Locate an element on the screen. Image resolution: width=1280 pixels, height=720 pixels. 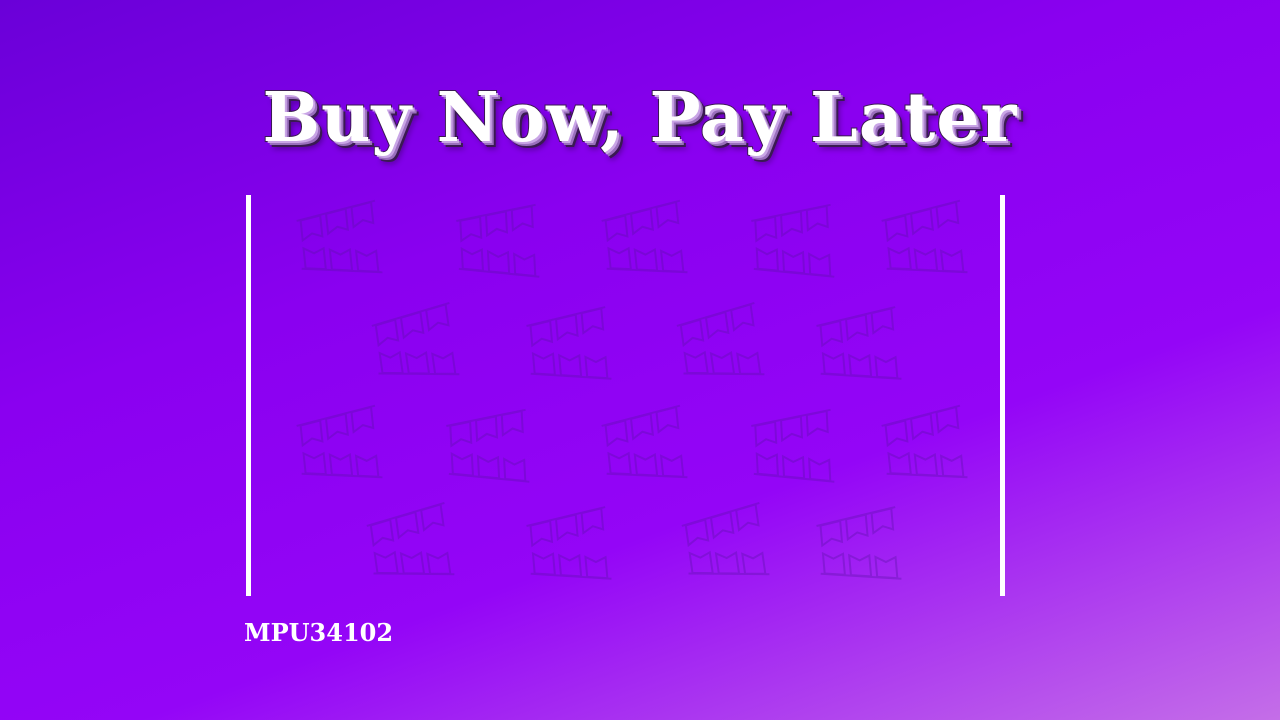
right-rail-divider is located at coordinates (1002, 395).